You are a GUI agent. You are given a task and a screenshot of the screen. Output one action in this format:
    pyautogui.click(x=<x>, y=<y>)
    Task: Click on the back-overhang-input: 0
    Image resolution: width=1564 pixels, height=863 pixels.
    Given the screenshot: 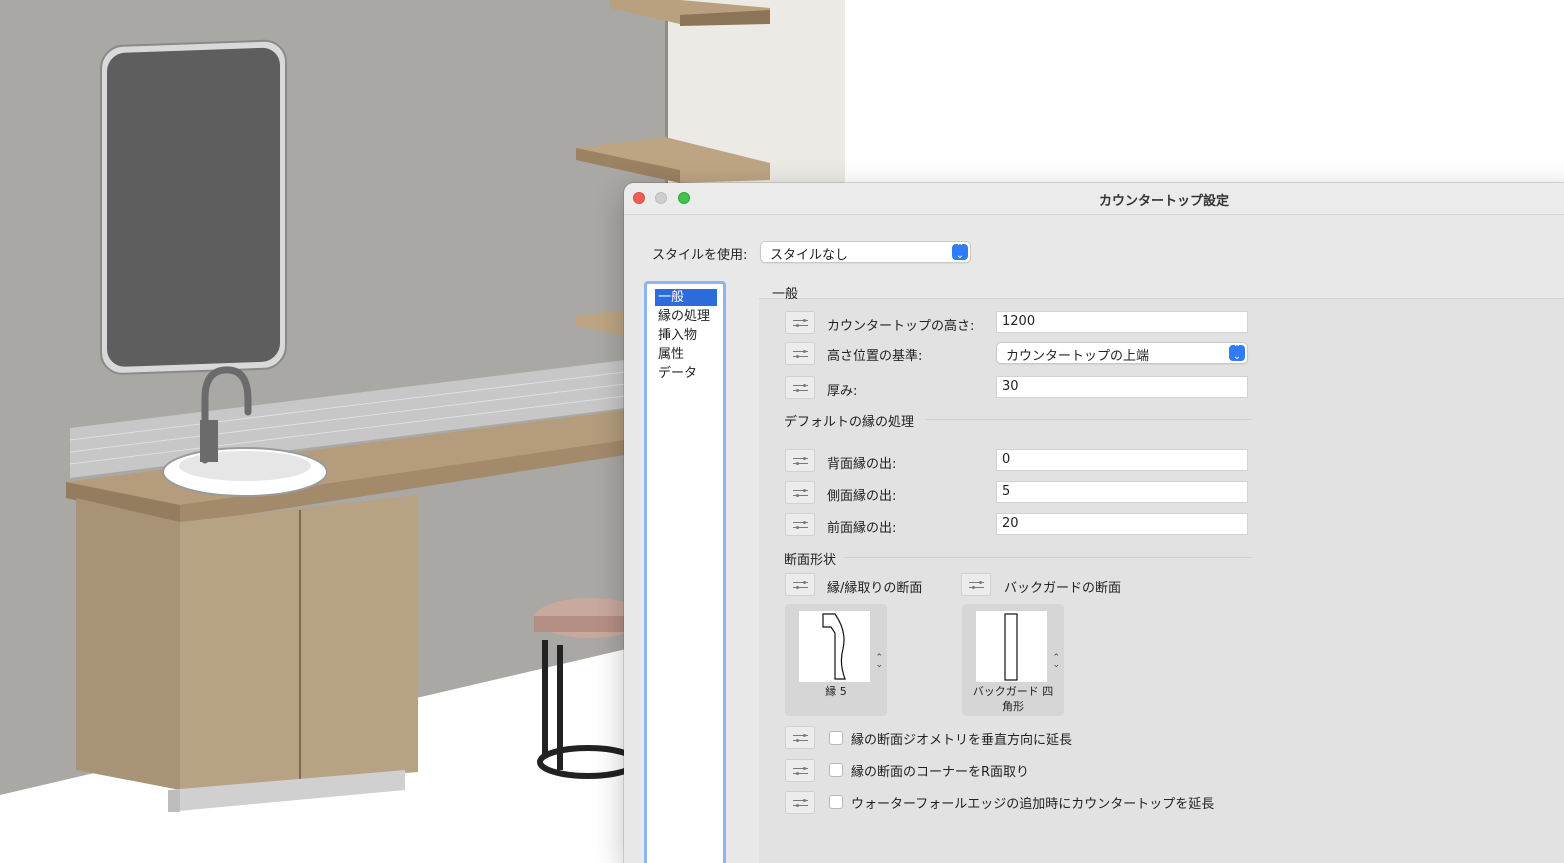 What is the action you would take?
    pyautogui.click(x=1122, y=460)
    